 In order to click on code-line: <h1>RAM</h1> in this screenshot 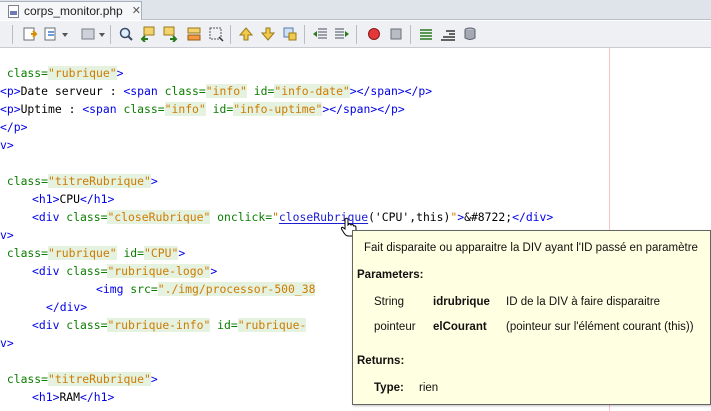, I will do `click(73, 397)`.